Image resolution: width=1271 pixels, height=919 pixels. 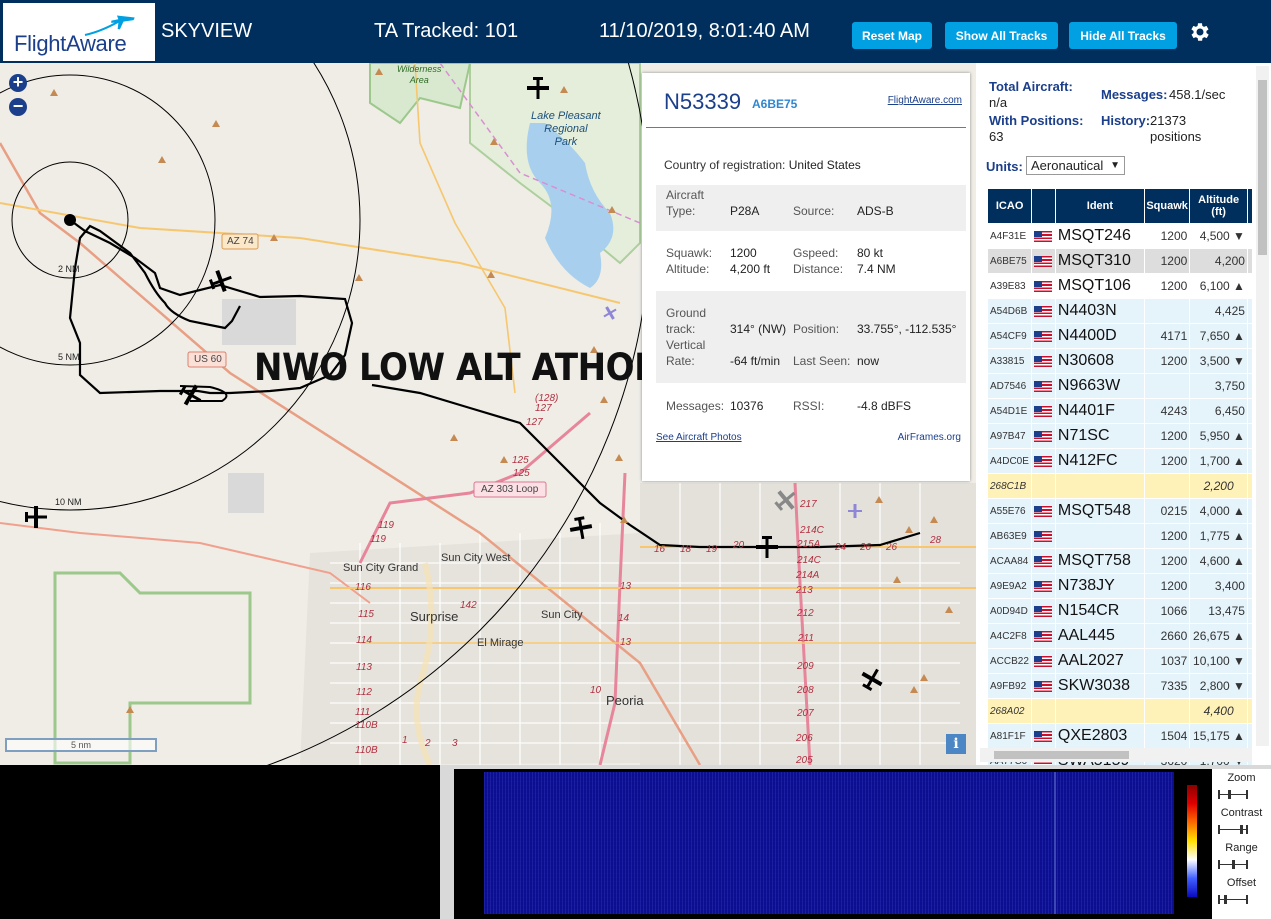 I want to click on table-row: A97B47 N71SC 1200 5,950 ▲, so click(x=1120, y=436).